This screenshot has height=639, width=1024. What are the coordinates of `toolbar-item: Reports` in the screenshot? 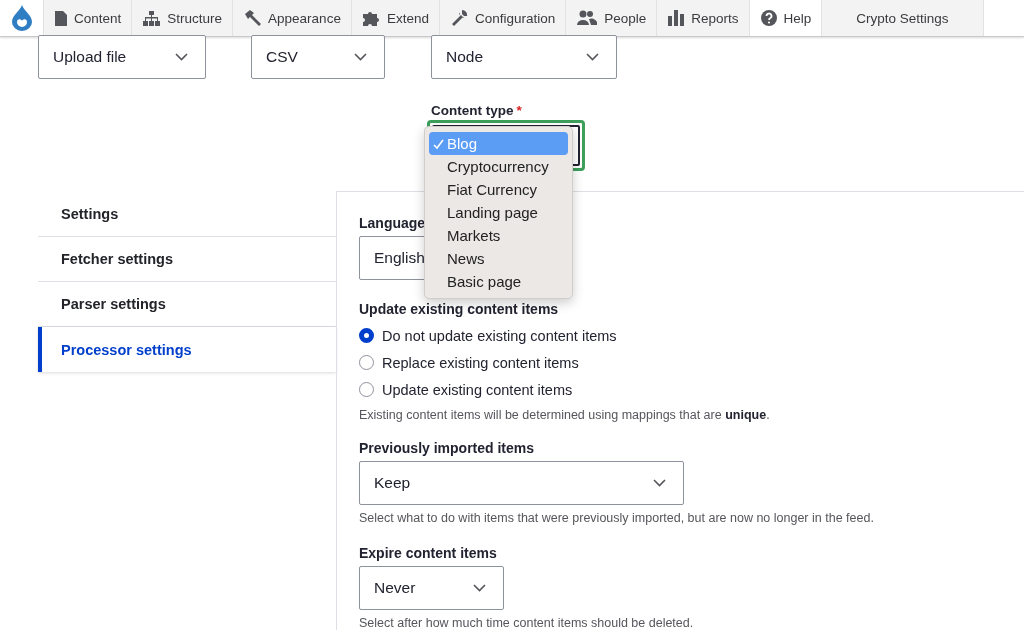 It's located at (702, 18).